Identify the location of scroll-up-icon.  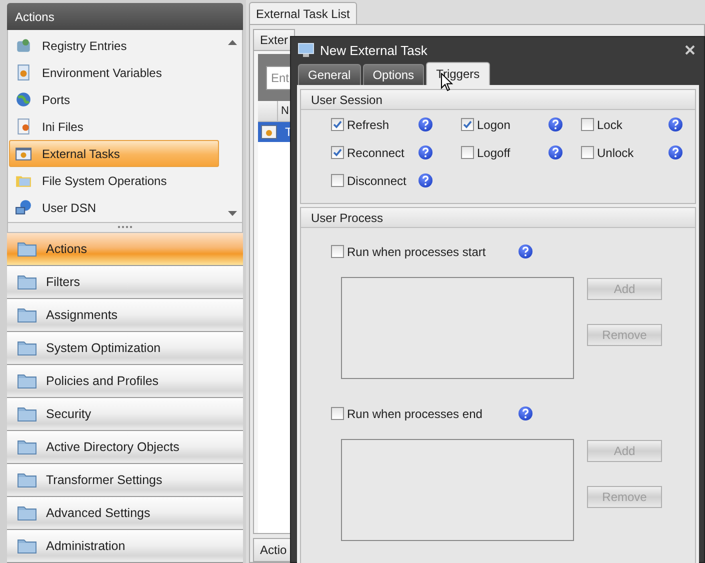
(232, 42).